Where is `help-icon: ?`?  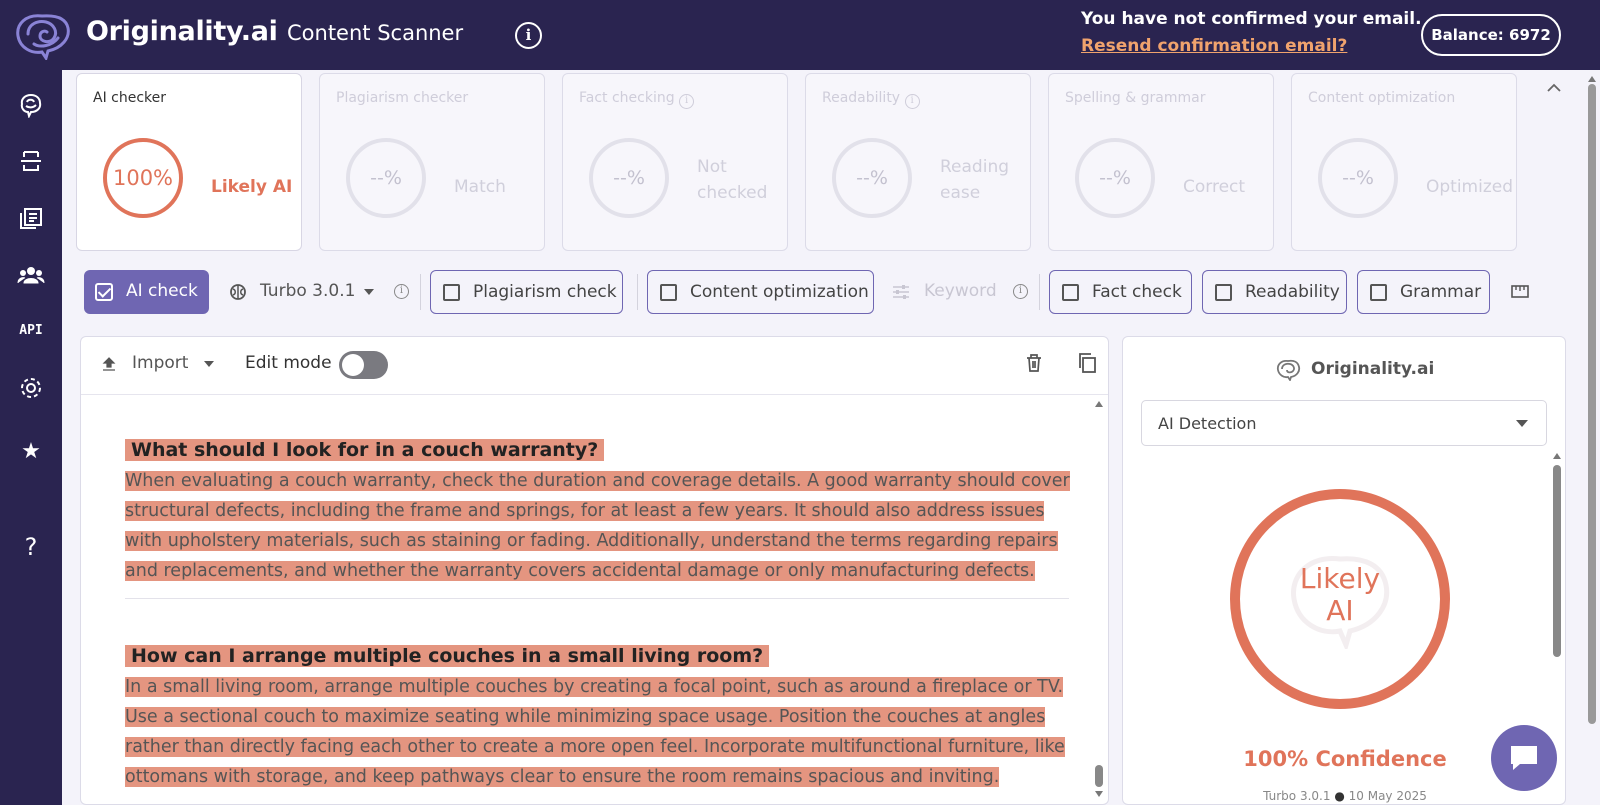 help-icon: ? is located at coordinates (31, 547).